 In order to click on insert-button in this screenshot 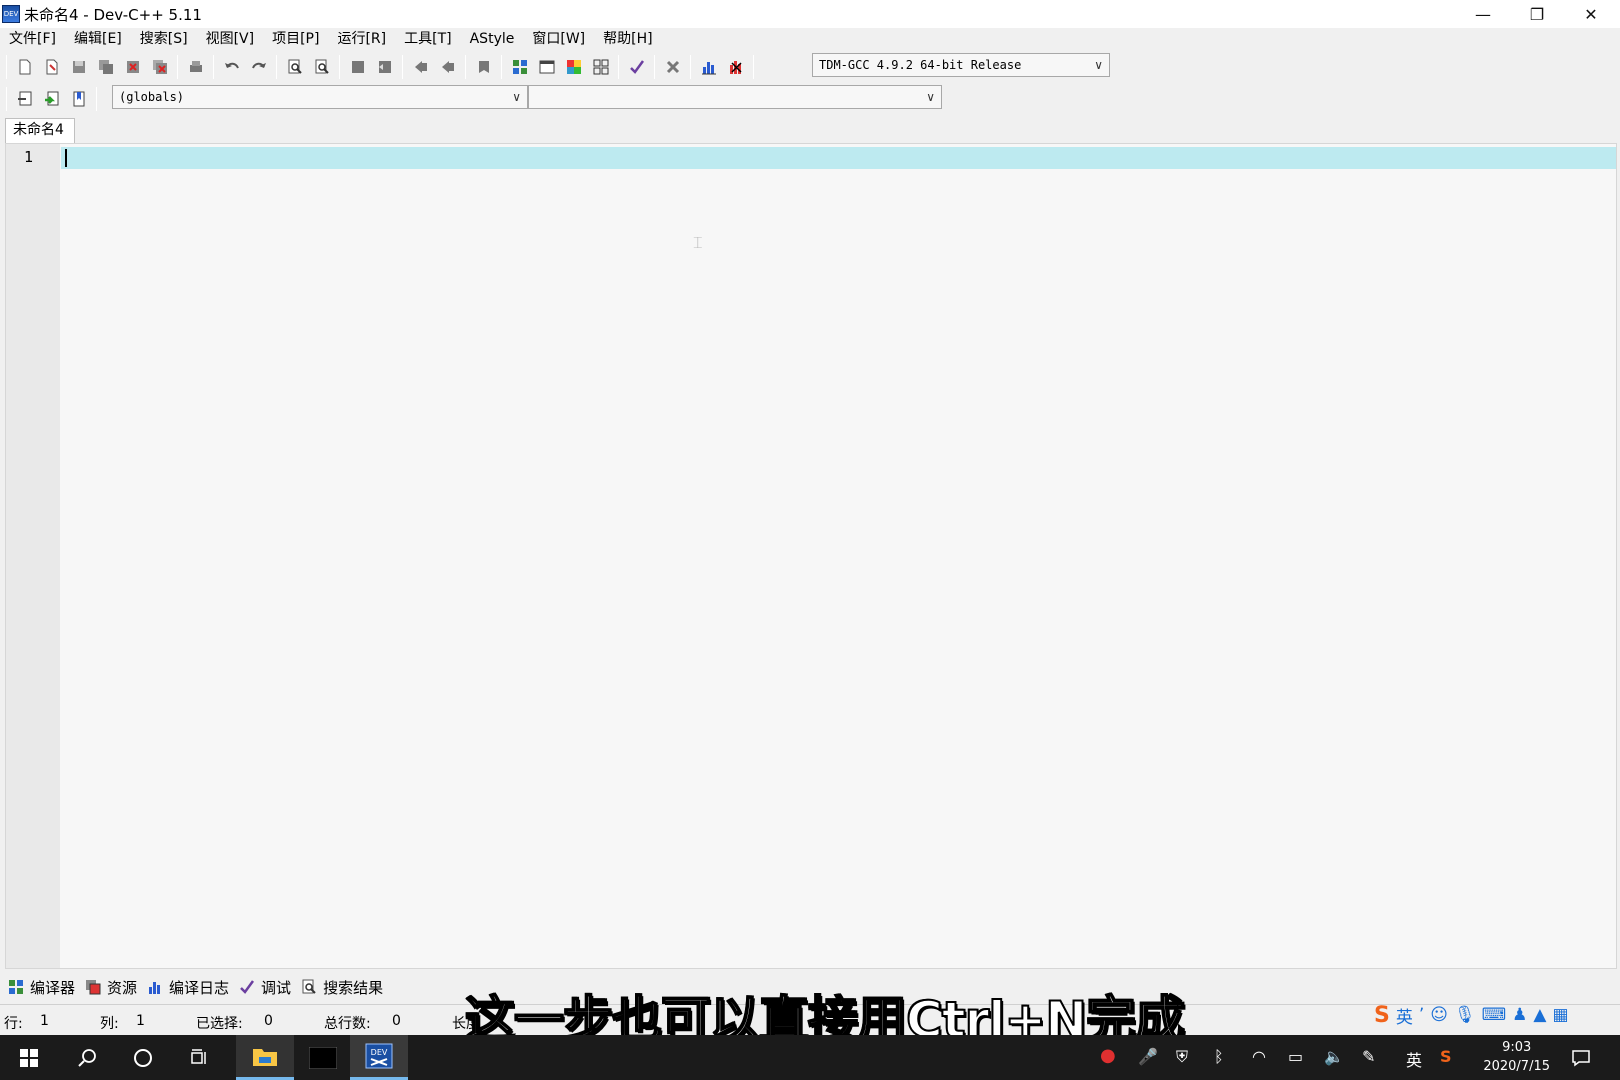, I will do `click(25, 99)`.